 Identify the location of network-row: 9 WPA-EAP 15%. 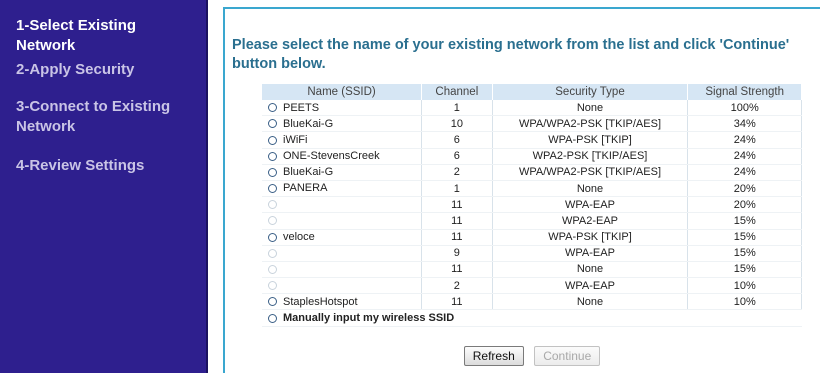
(532, 253).